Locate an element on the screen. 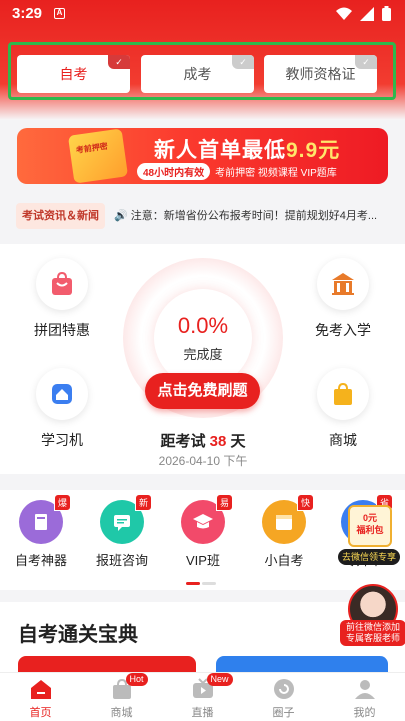  countdown-days: 38 is located at coordinates (218, 441).